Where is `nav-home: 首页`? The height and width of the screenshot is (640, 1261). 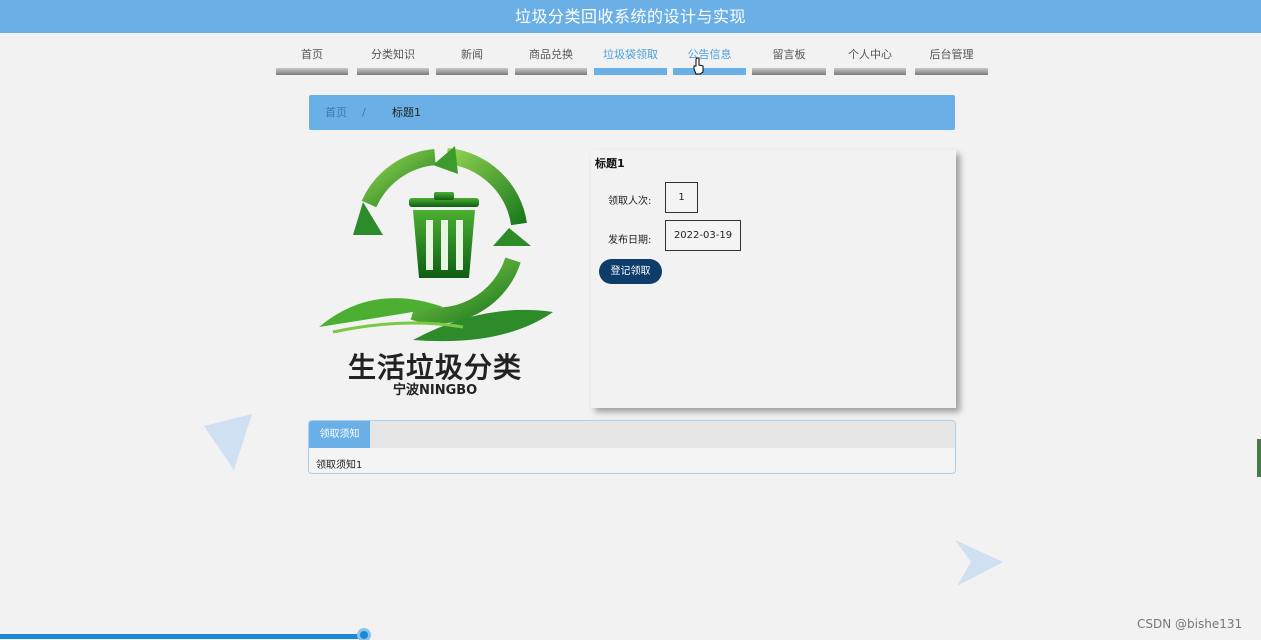
nav-home: 首页 is located at coordinates (312, 60).